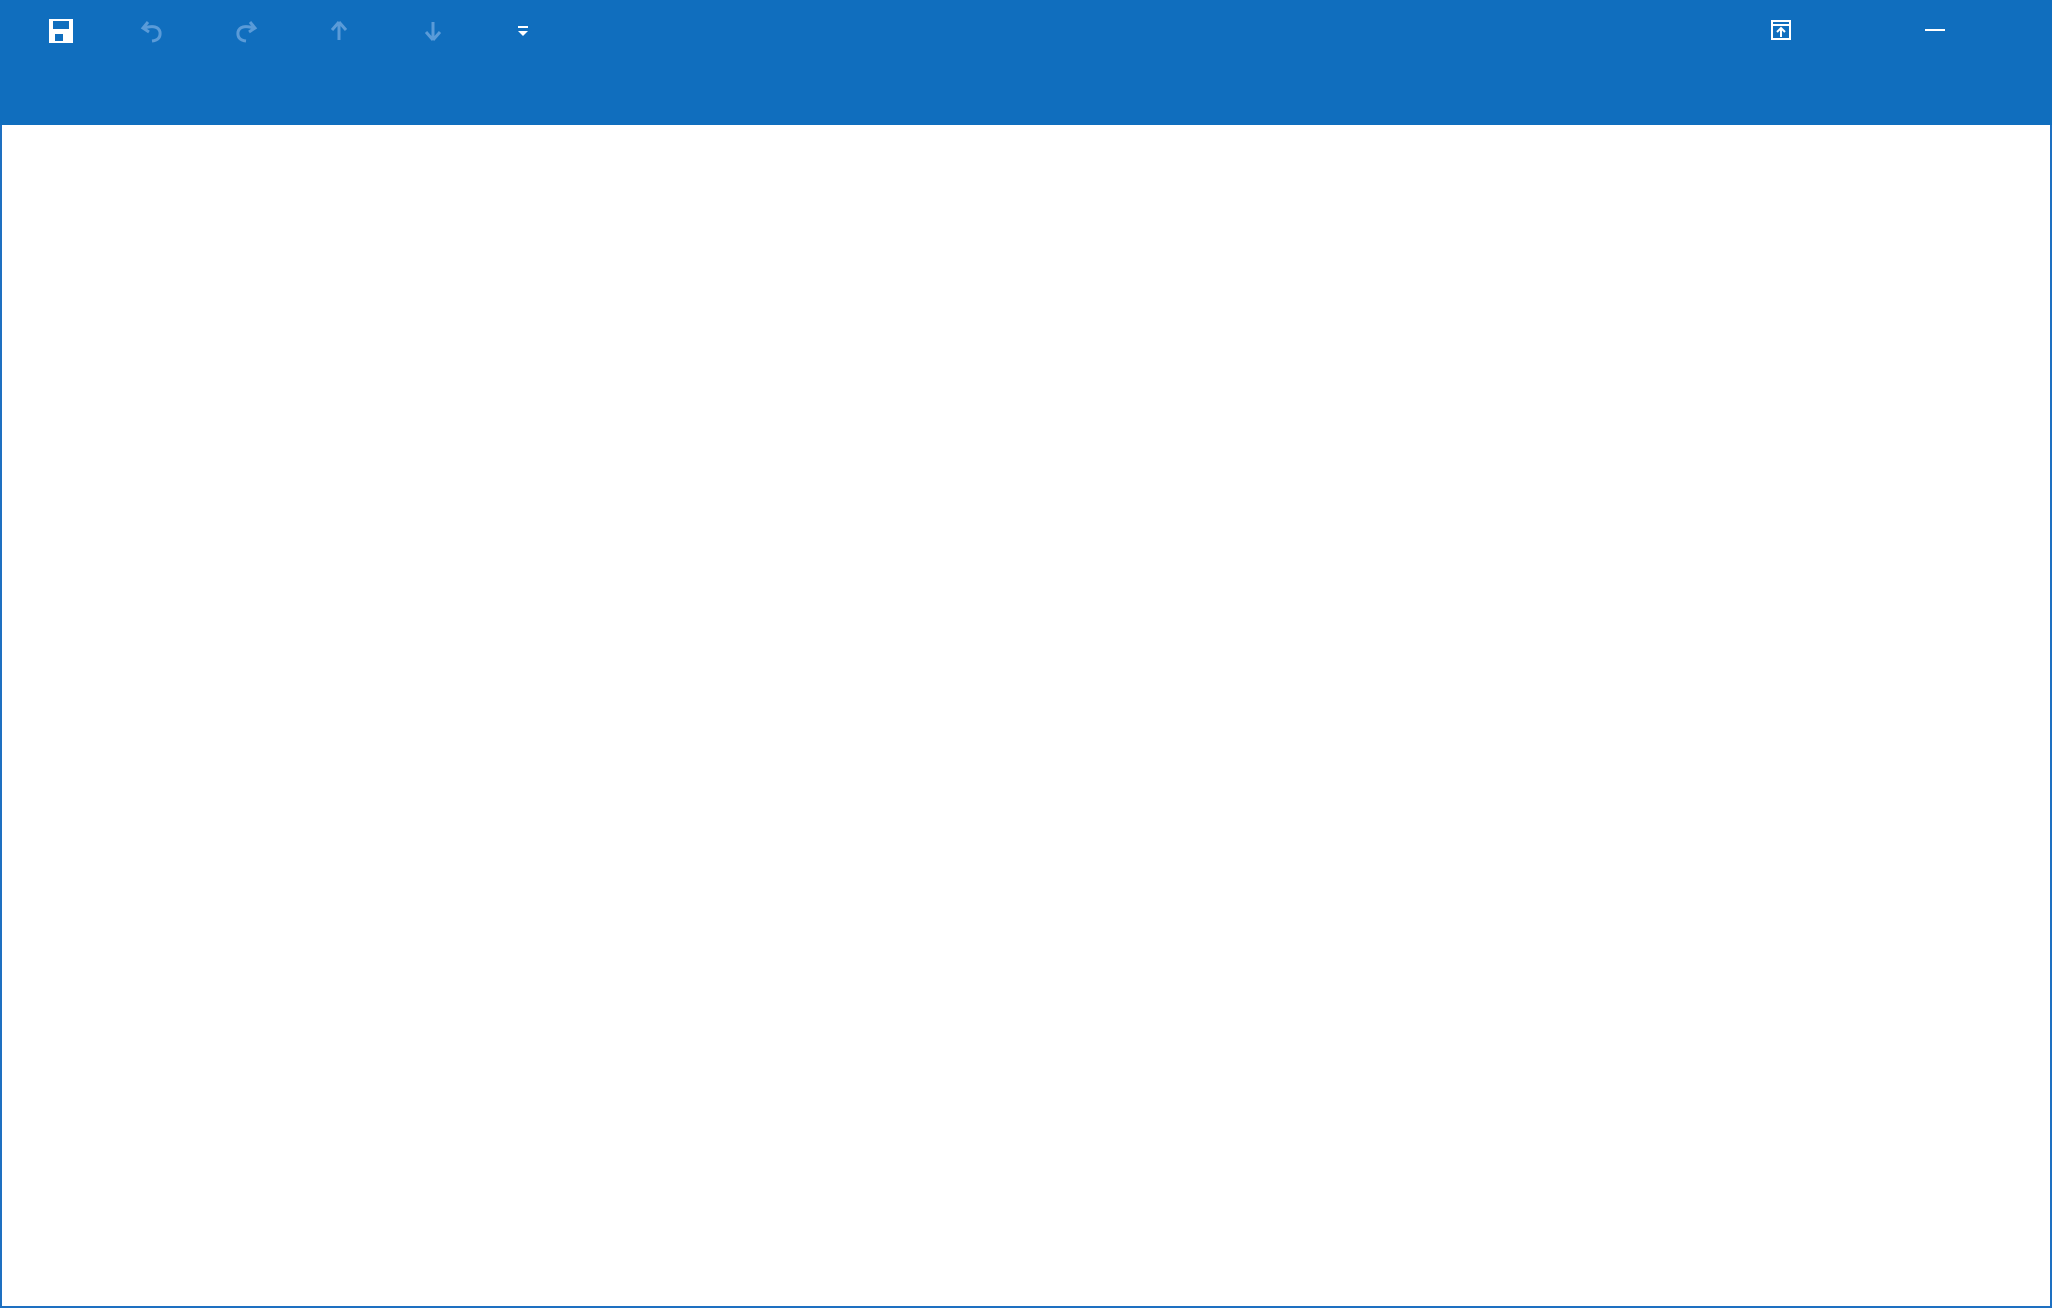 This screenshot has width=2052, height=1308. Describe the element at coordinates (61, 31) in the screenshot. I see `save-icon` at that location.